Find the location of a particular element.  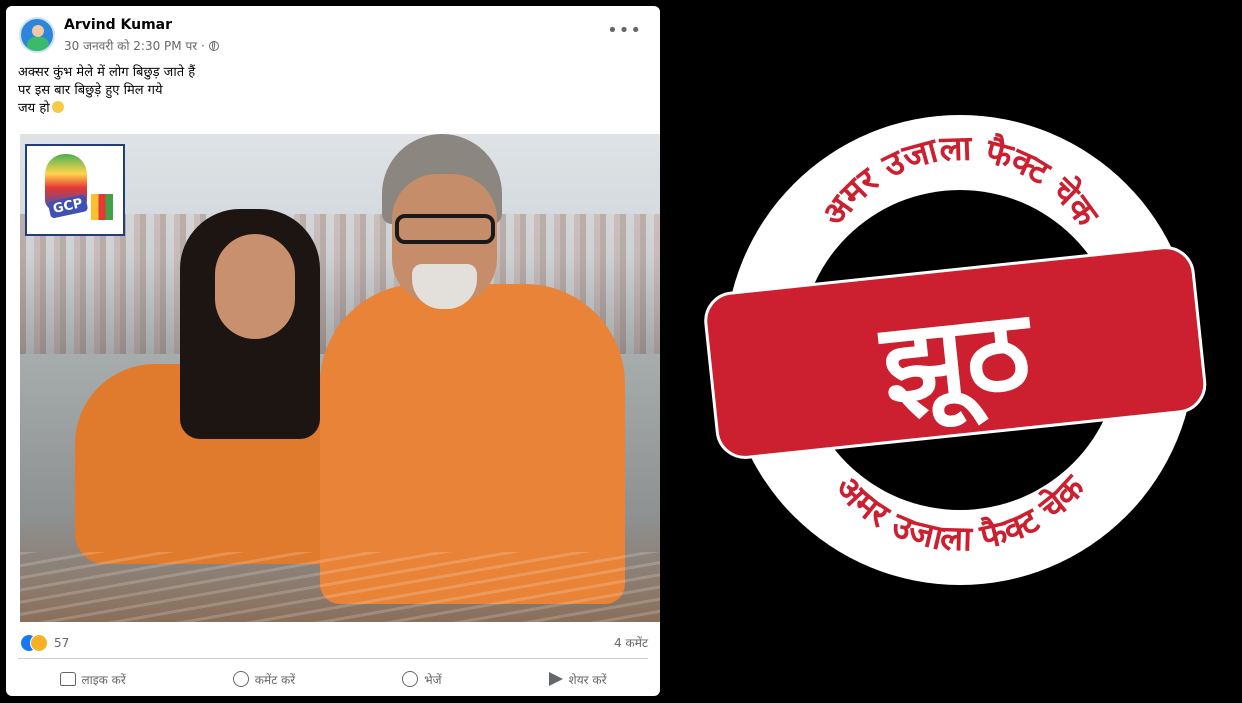

whatsapp-icon is located at coordinates (410, 679).